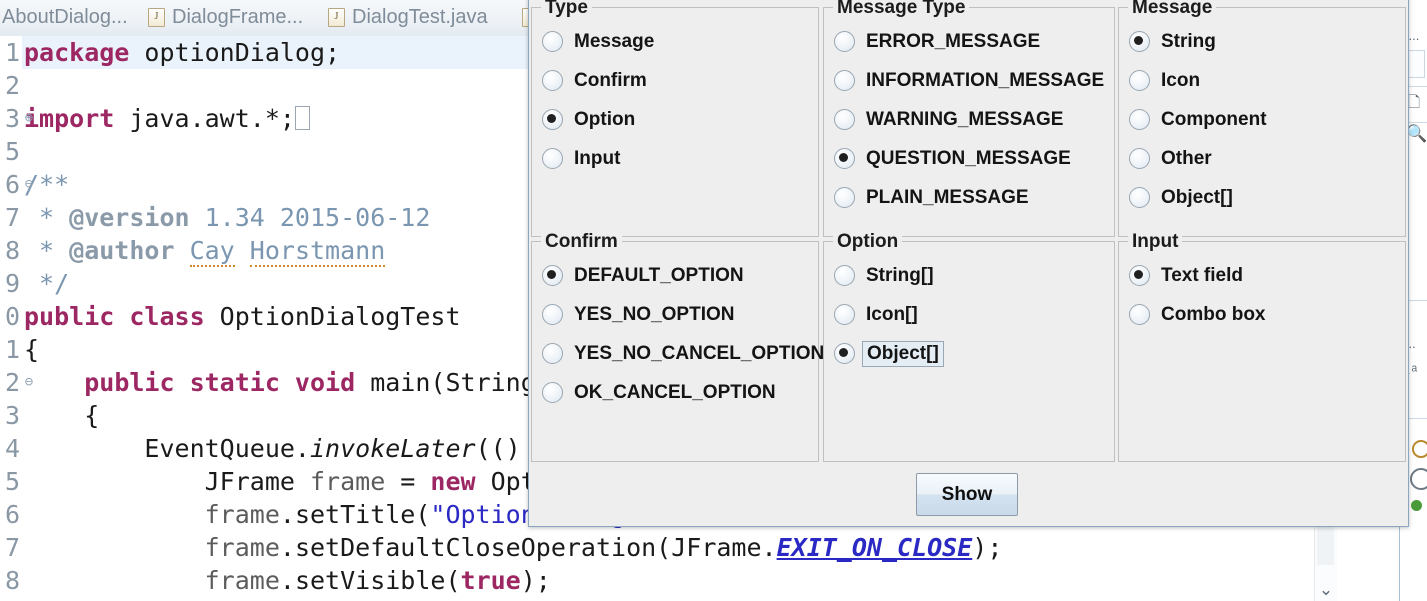 This screenshot has height=601, width=1427. What do you see at coordinates (972, 80) in the screenshot?
I see `radio-message-type-information: INFORMATION_MESSAGE` at bounding box center [972, 80].